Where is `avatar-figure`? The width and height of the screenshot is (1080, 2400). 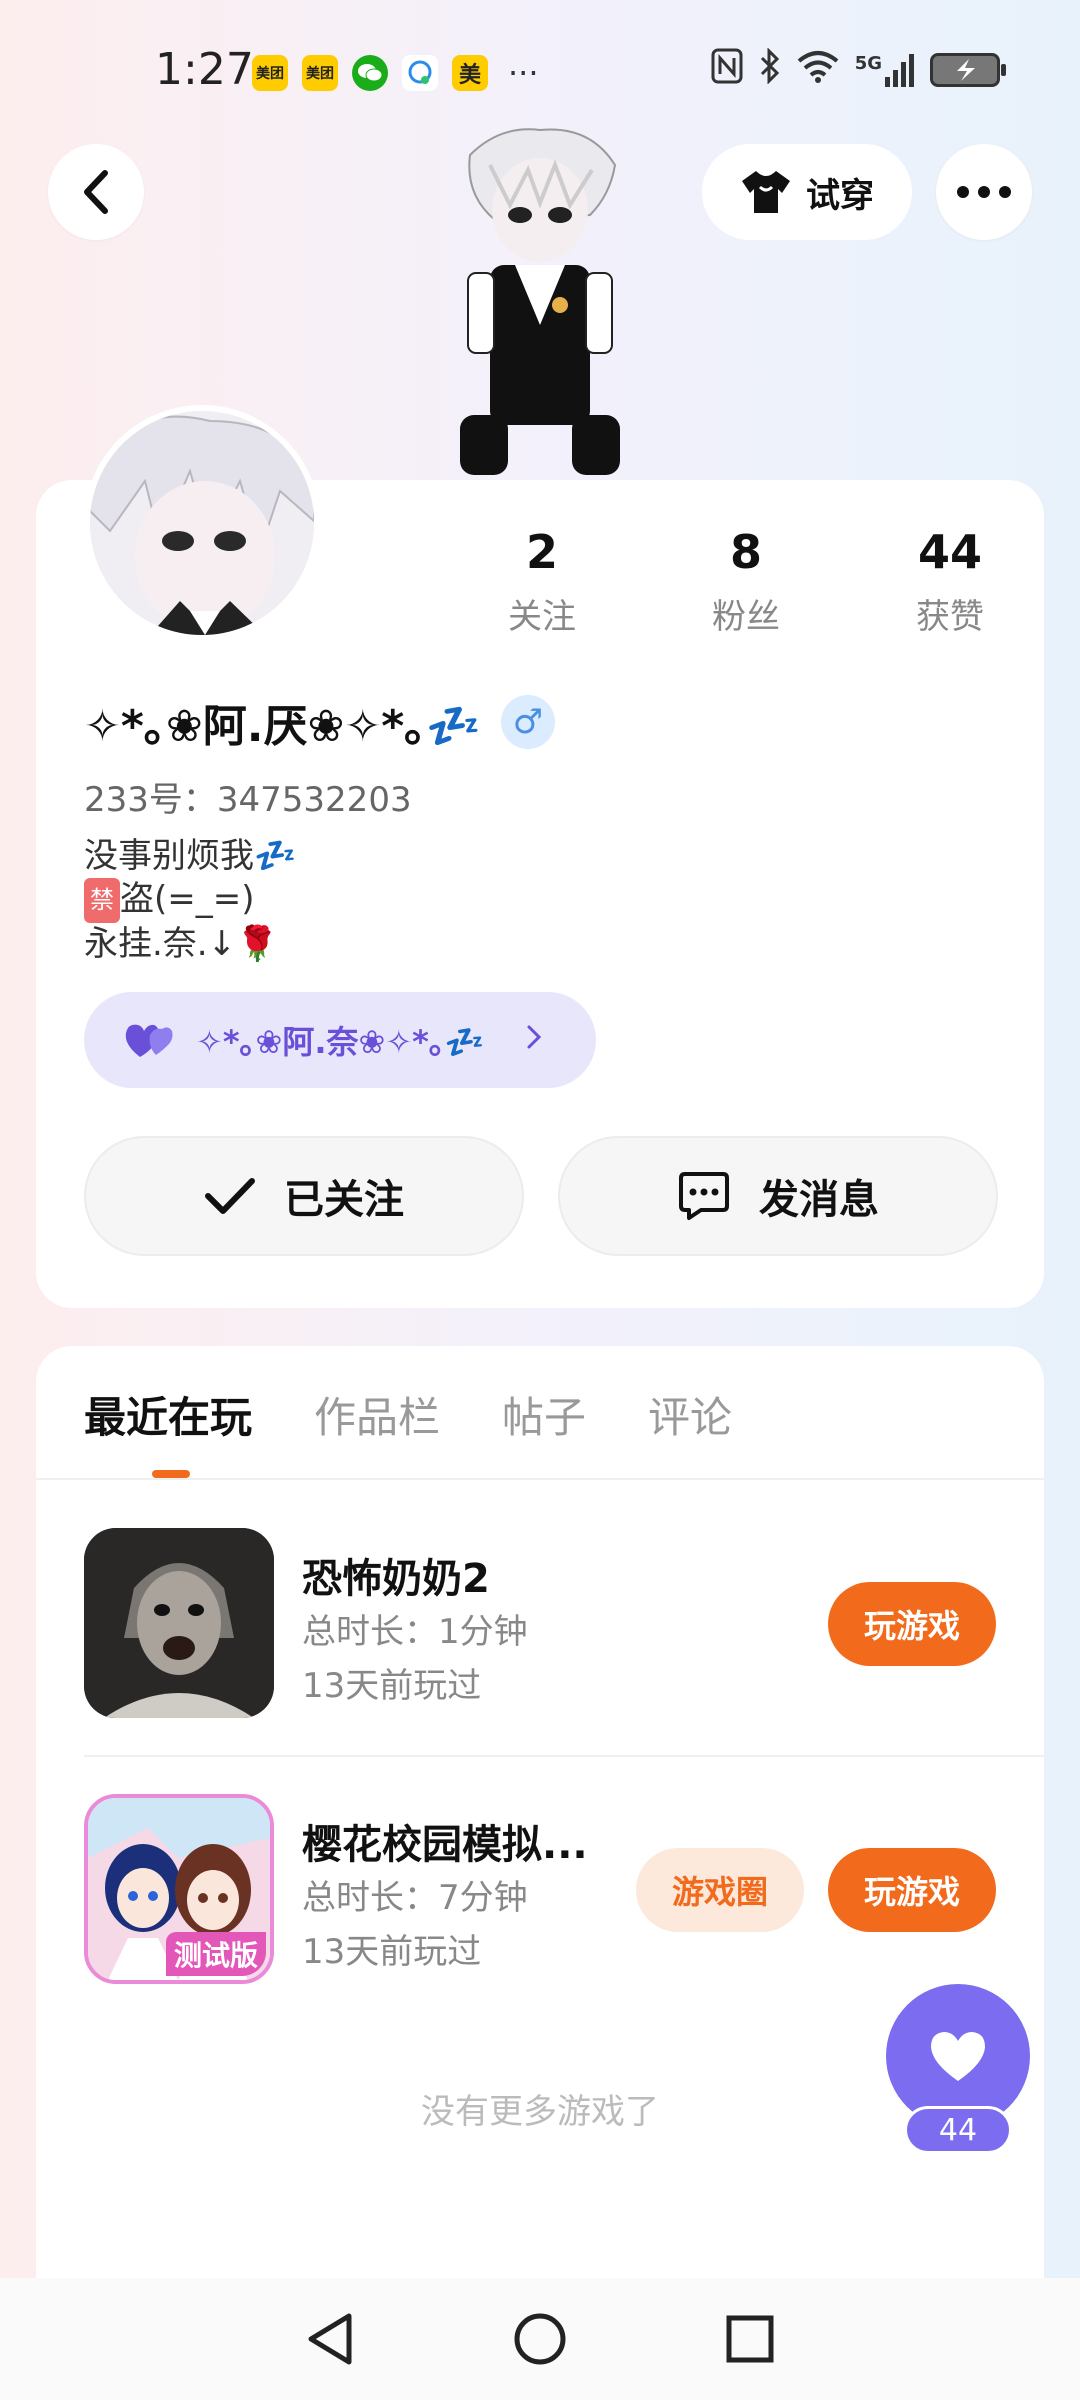
avatar-figure is located at coordinates (540, 302).